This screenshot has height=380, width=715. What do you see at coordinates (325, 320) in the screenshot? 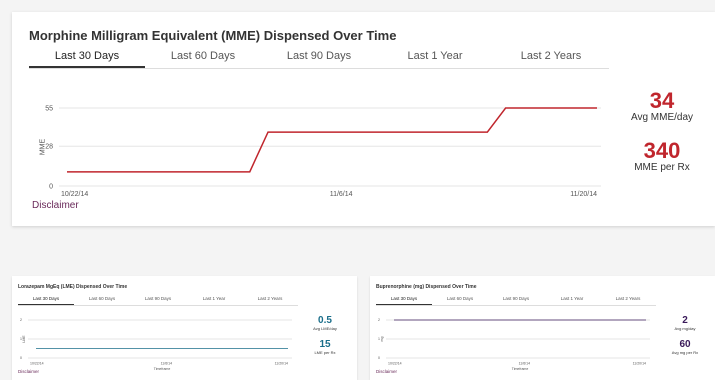
I see `avg-lme-per-day-value: 0.5` at bounding box center [325, 320].